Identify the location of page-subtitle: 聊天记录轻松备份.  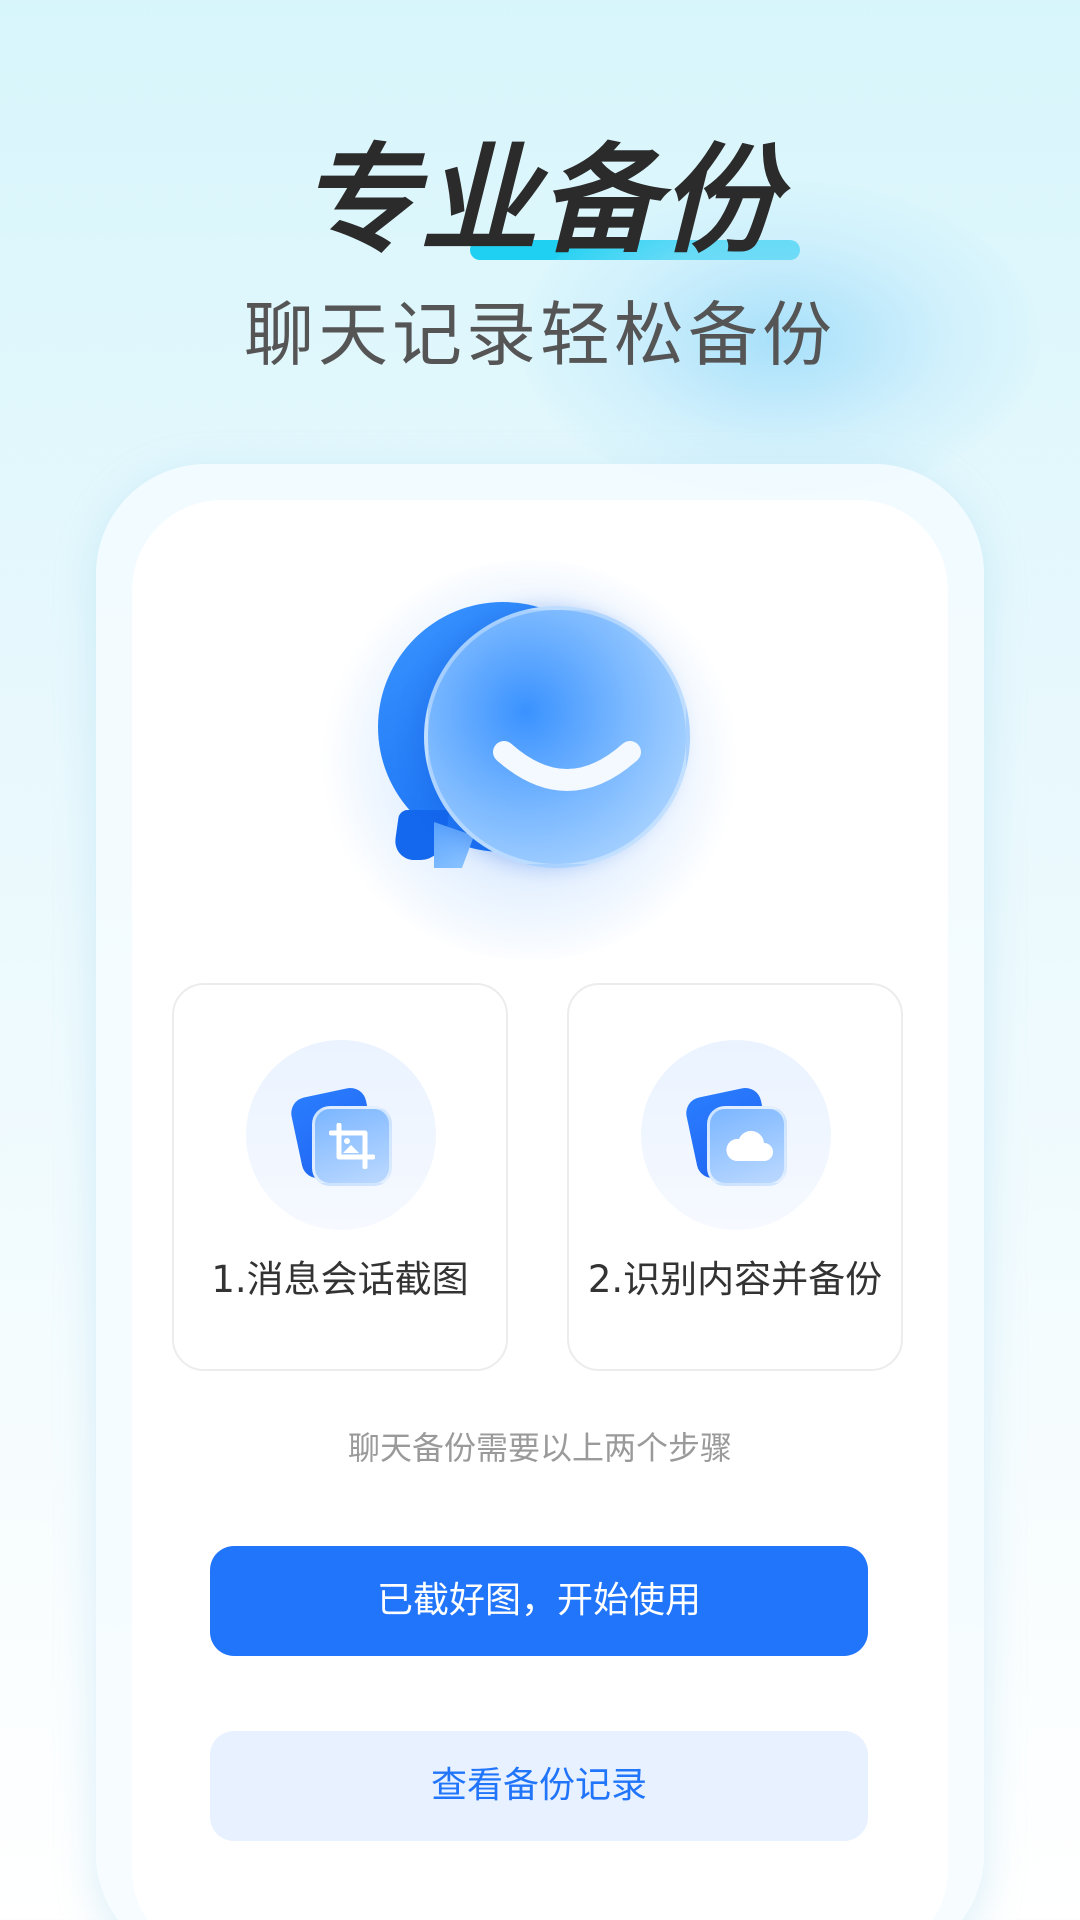
(540, 335).